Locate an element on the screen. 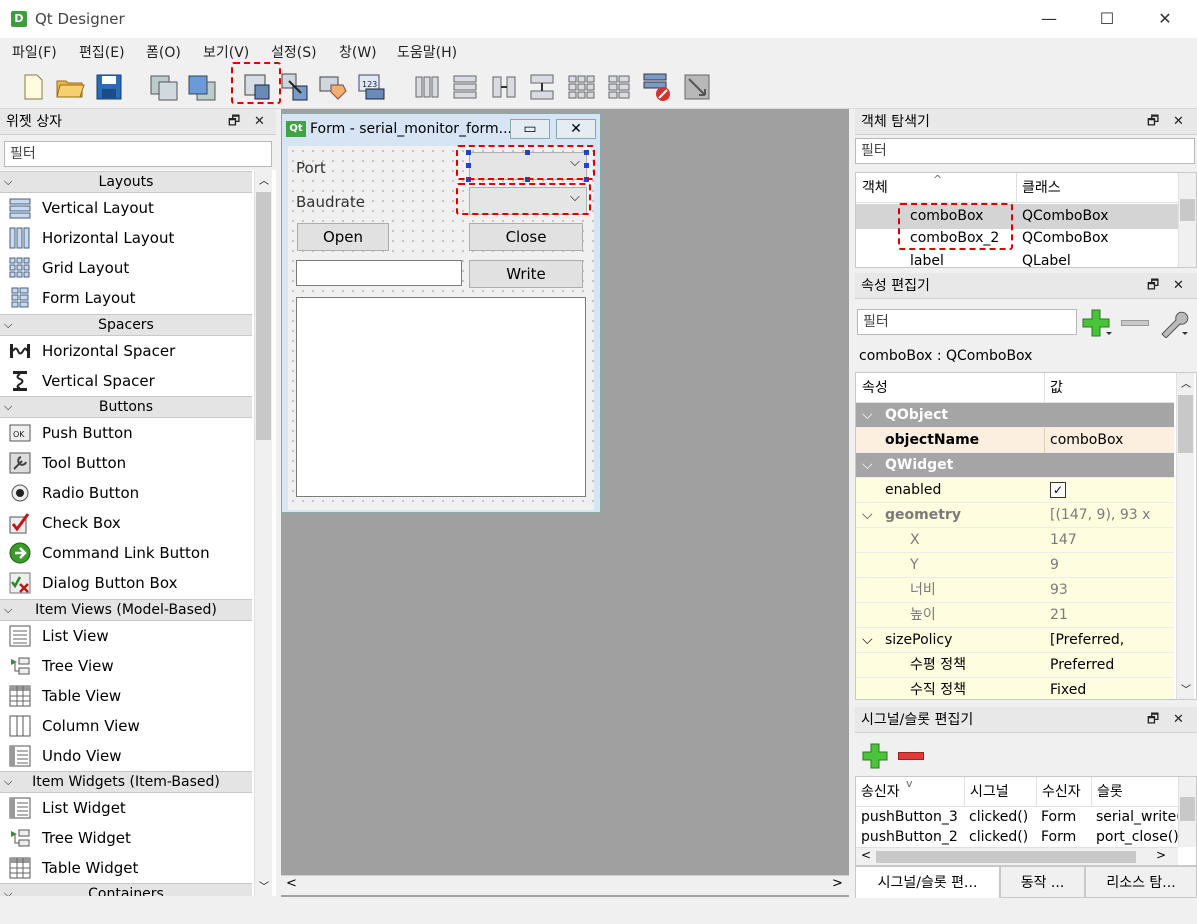  category-spacers: ⌵ Spacers is located at coordinates (126, 325).